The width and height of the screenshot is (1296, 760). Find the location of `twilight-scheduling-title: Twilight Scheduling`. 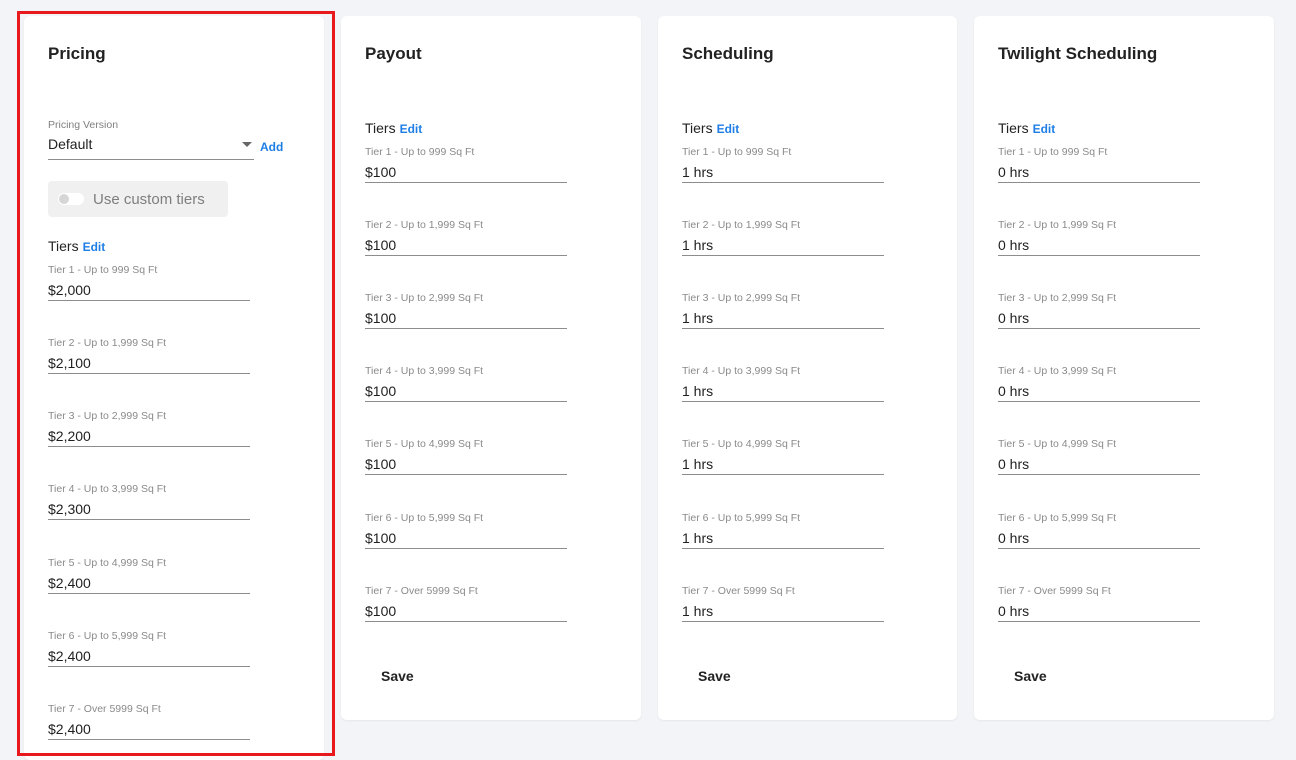

twilight-scheduling-title: Twilight Scheduling is located at coordinates (1078, 53).